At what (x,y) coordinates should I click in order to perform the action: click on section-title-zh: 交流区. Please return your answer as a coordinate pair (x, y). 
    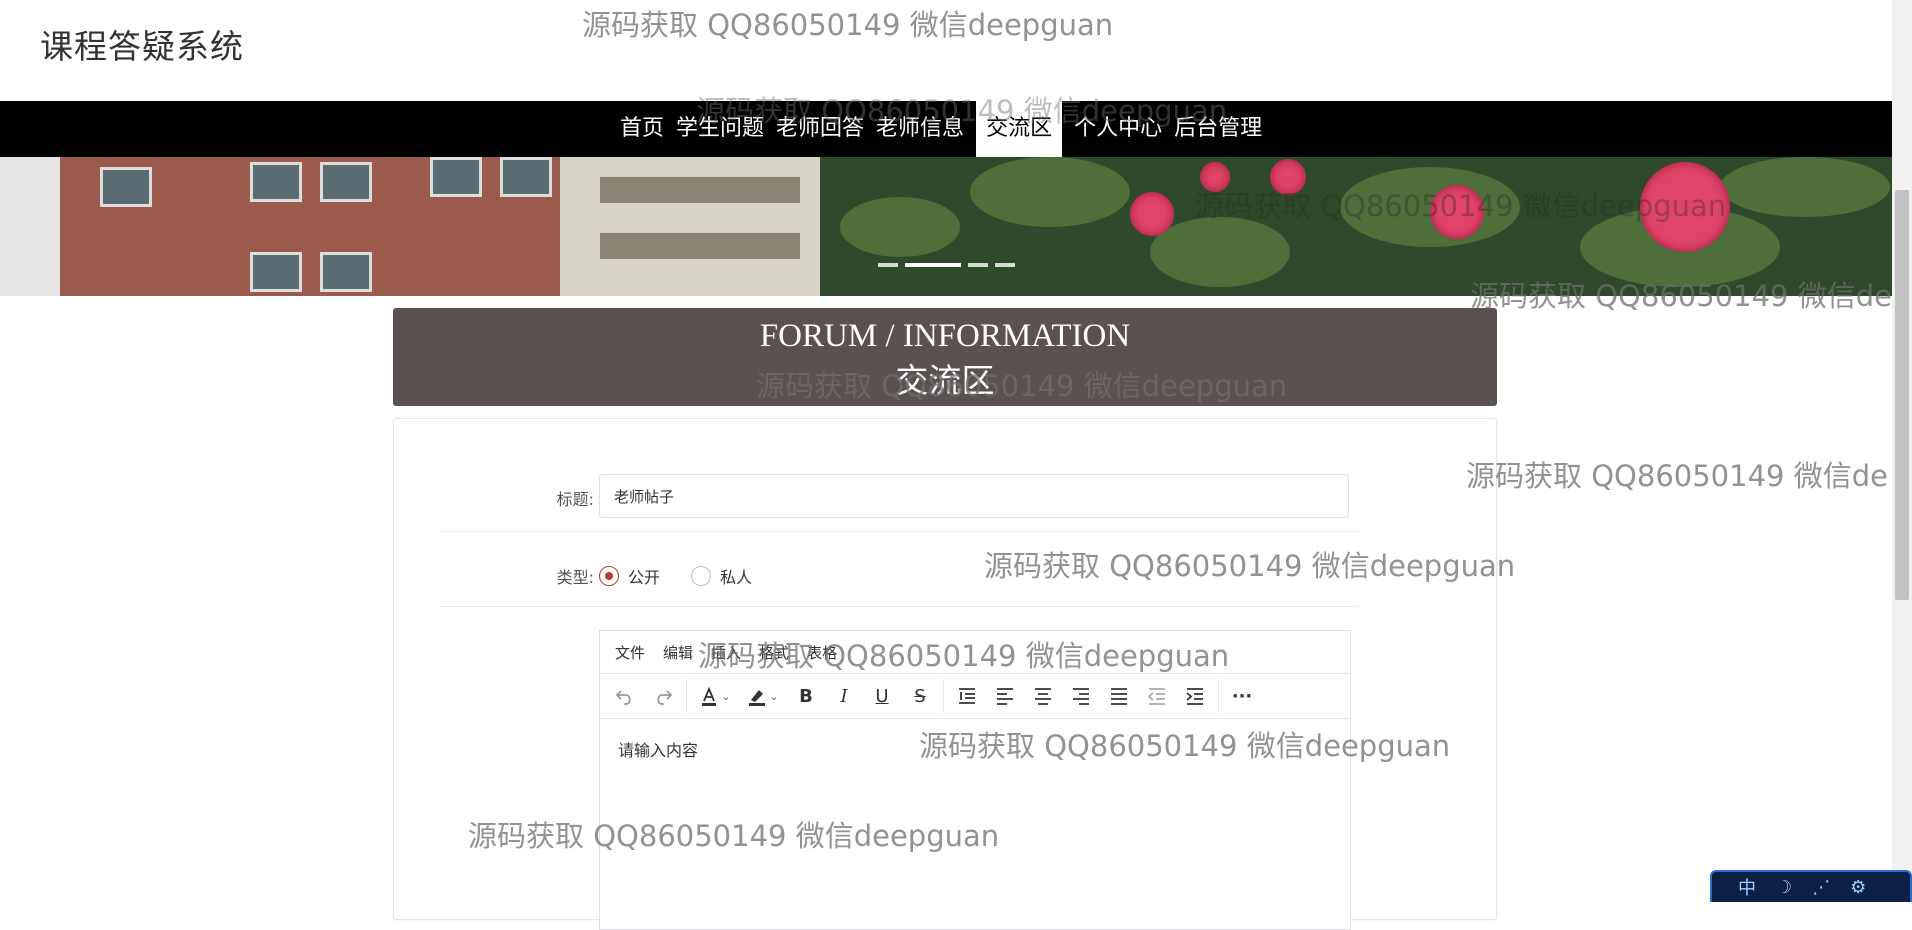
    Looking at the image, I should click on (945, 380).